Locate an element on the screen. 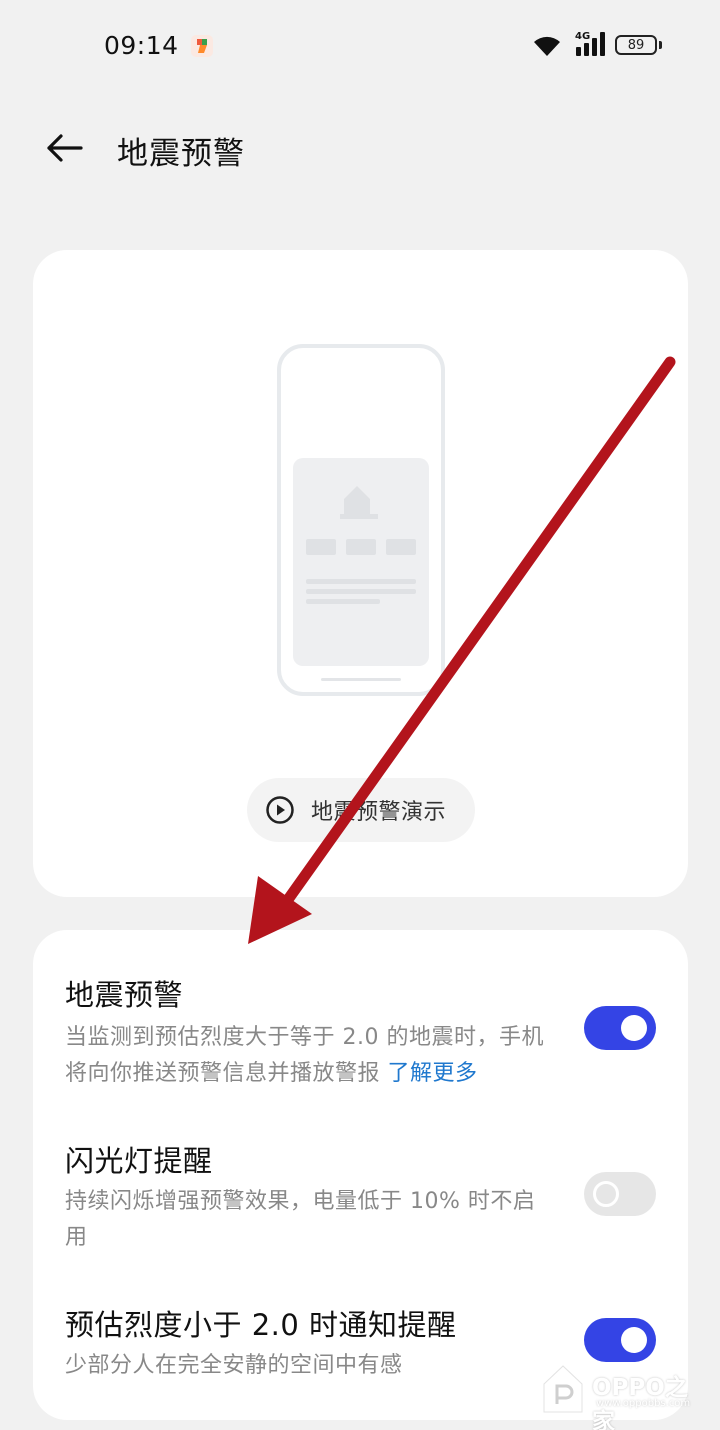  low-intensity-notify-toggle is located at coordinates (620, 1340).